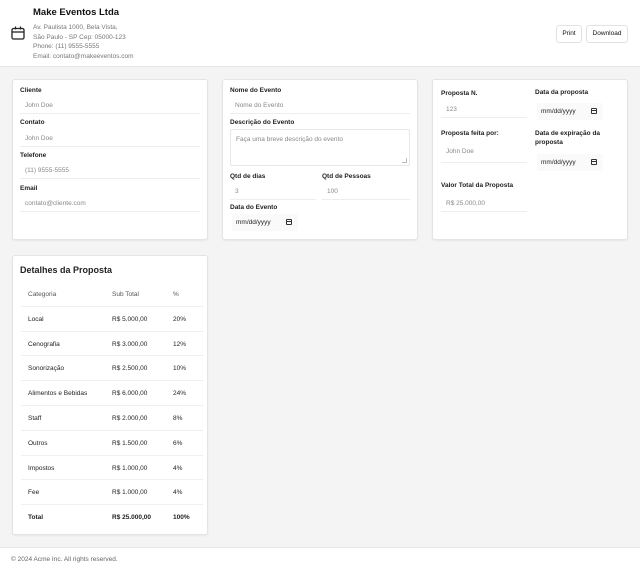 Image resolution: width=640 pixels, height=572 pixels. What do you see at coordinates (42, 294) in the screenshot?
I see `column-header: Categoria` at bounding box center [42, 294].